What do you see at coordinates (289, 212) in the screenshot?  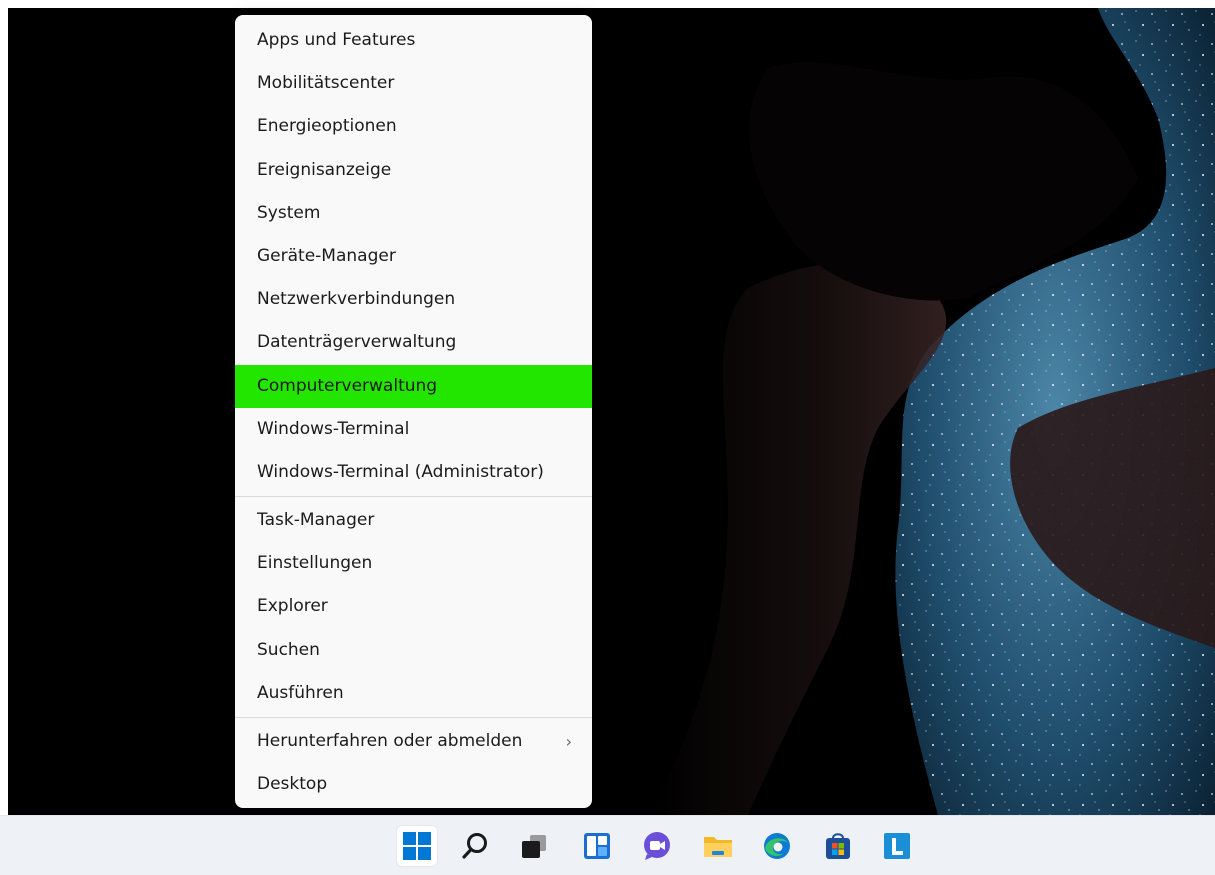 I see `menu-item-label: System` at bounding box center [289, 212].